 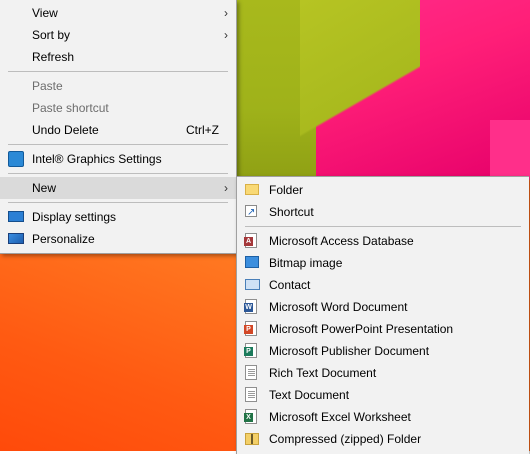 I want to click on menu-item-label: New, so click(x=44, y=188).